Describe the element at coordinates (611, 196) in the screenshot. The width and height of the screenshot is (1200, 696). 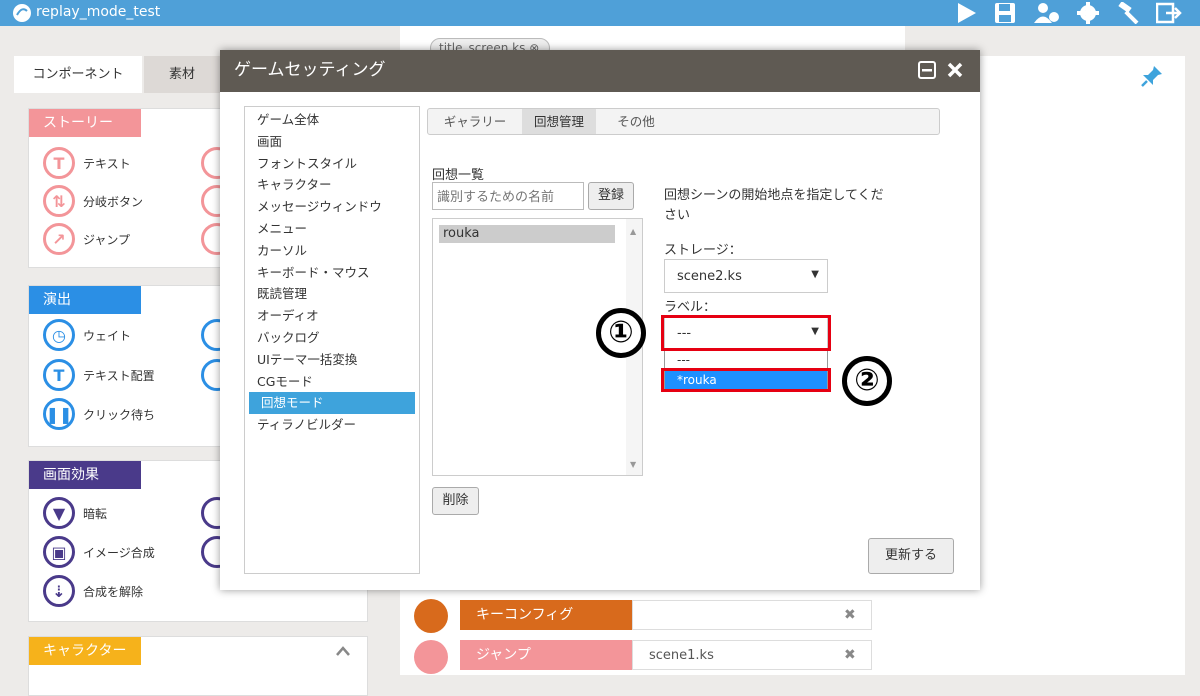
I see `register-button: 登録` at that location.